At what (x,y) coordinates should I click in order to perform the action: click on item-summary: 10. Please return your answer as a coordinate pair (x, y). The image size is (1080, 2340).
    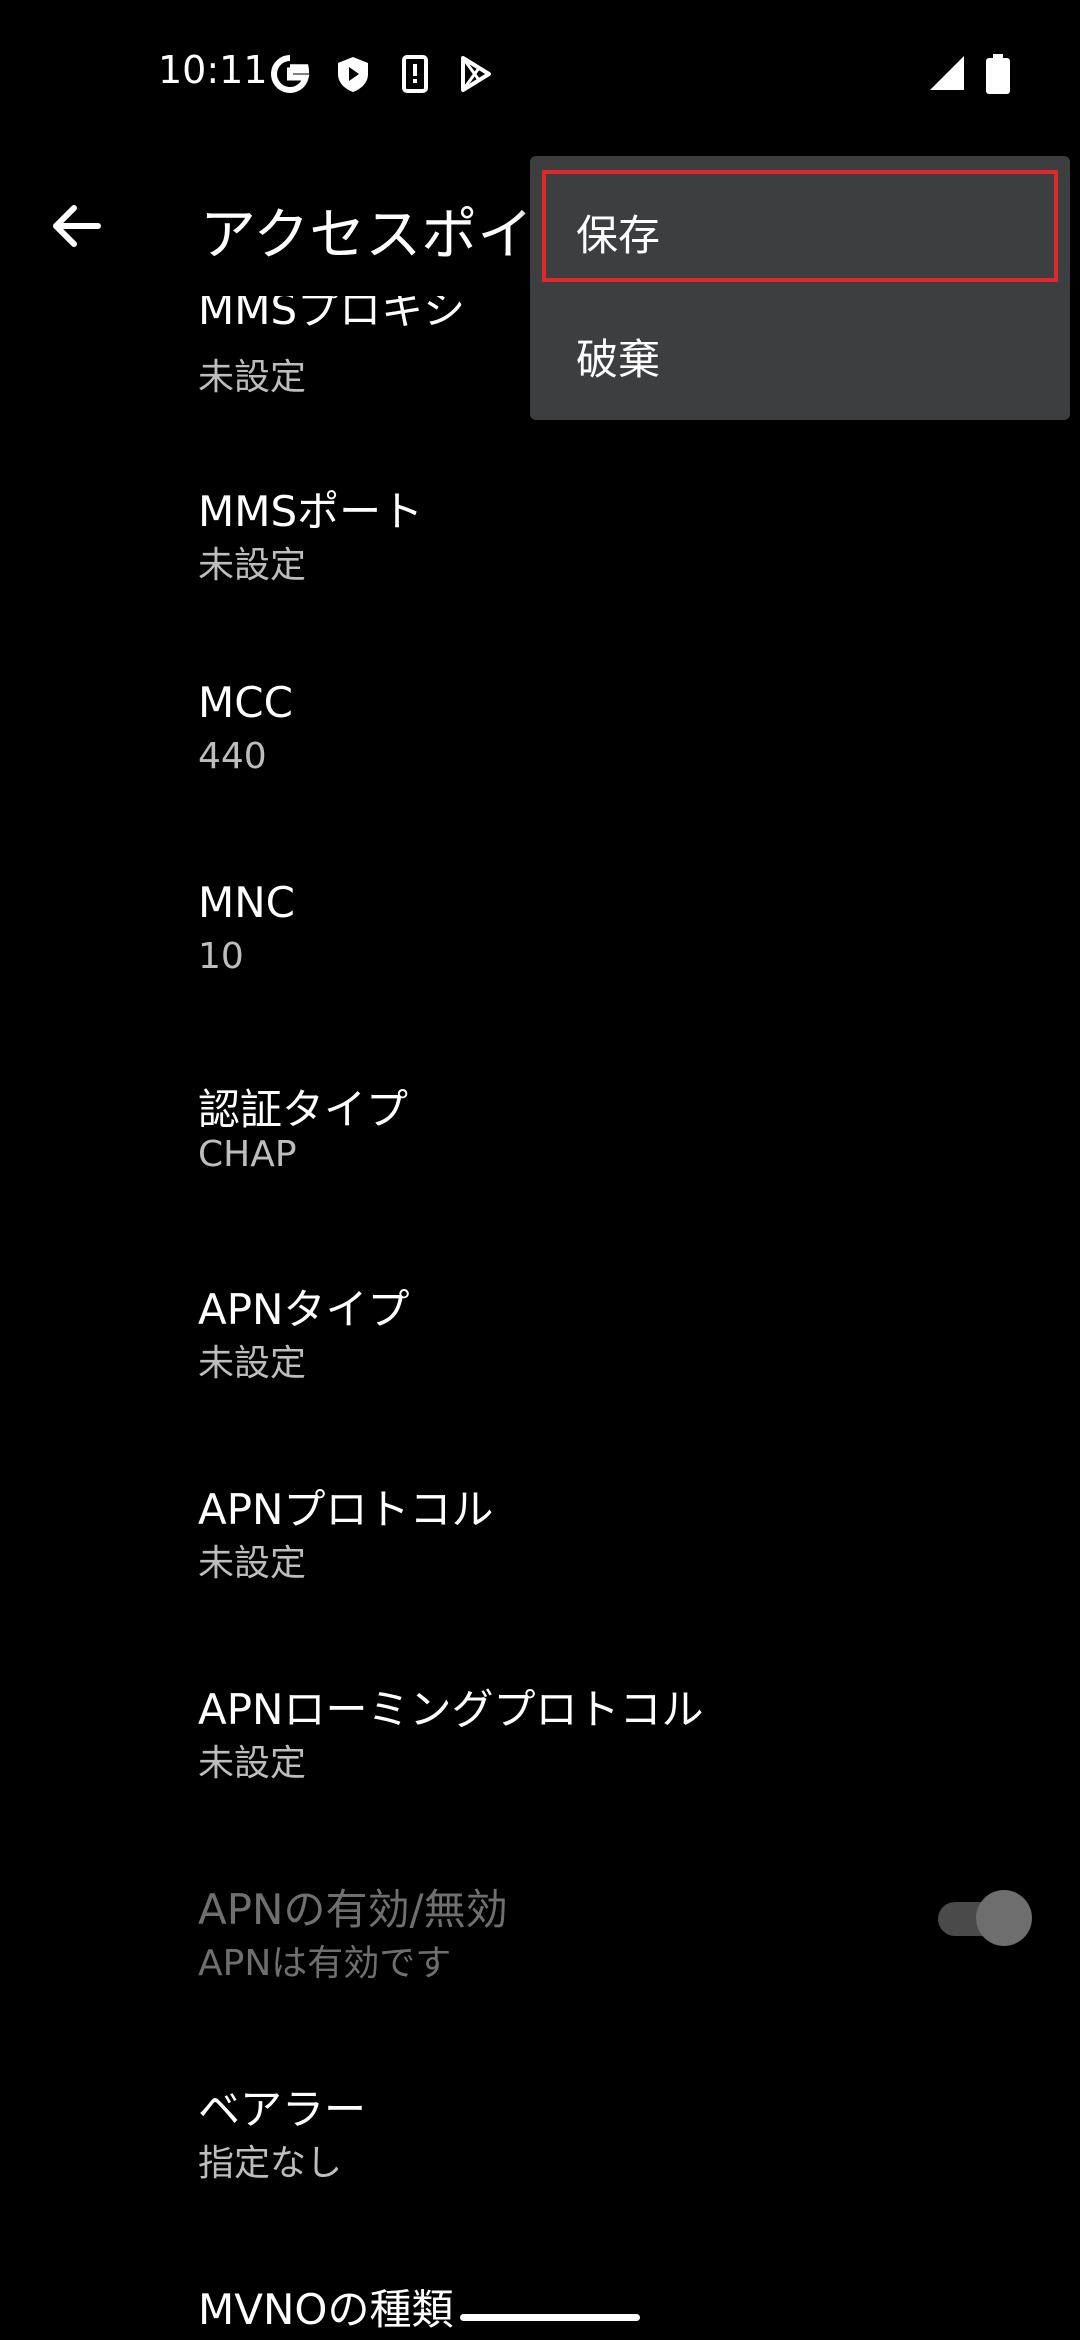
    Looking at the image, I should click on (221, 956).